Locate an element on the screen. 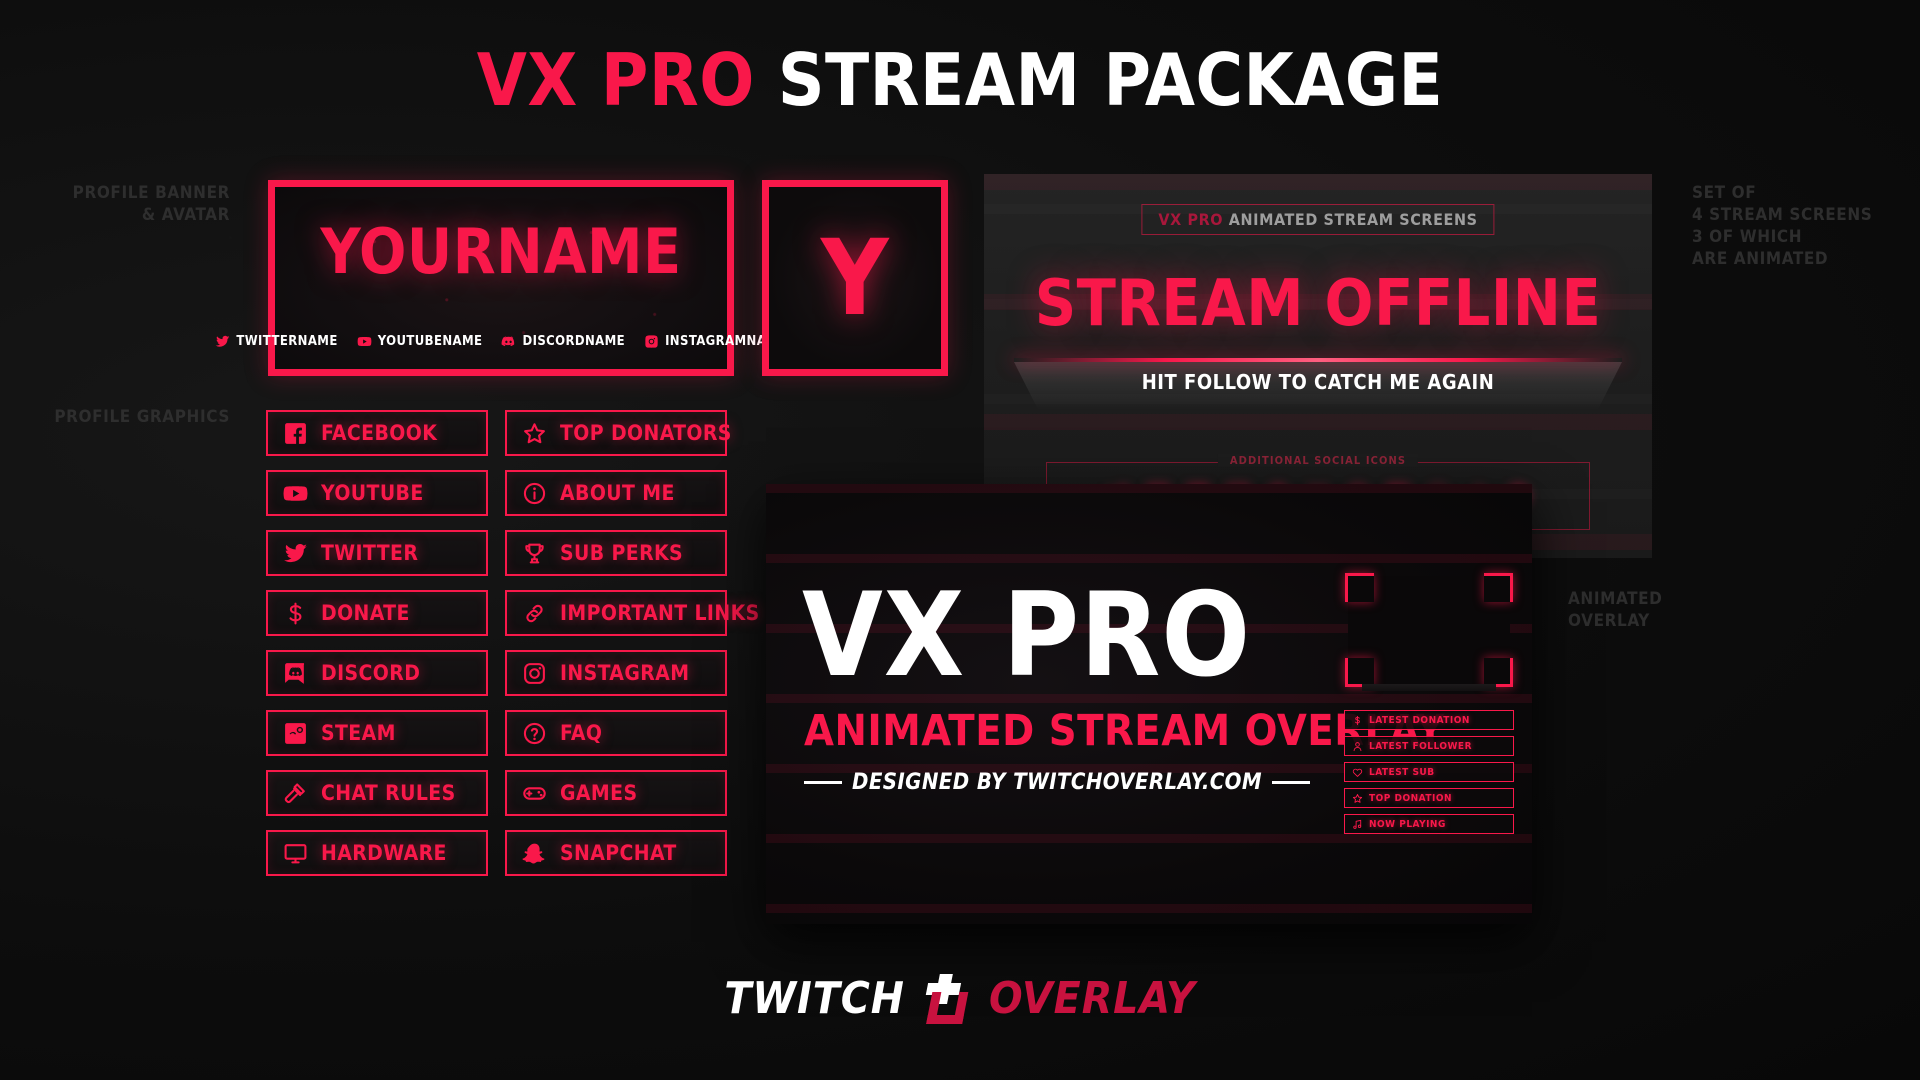  panel-button-hardware: HARDWARE is located at coordinates (377, 853).